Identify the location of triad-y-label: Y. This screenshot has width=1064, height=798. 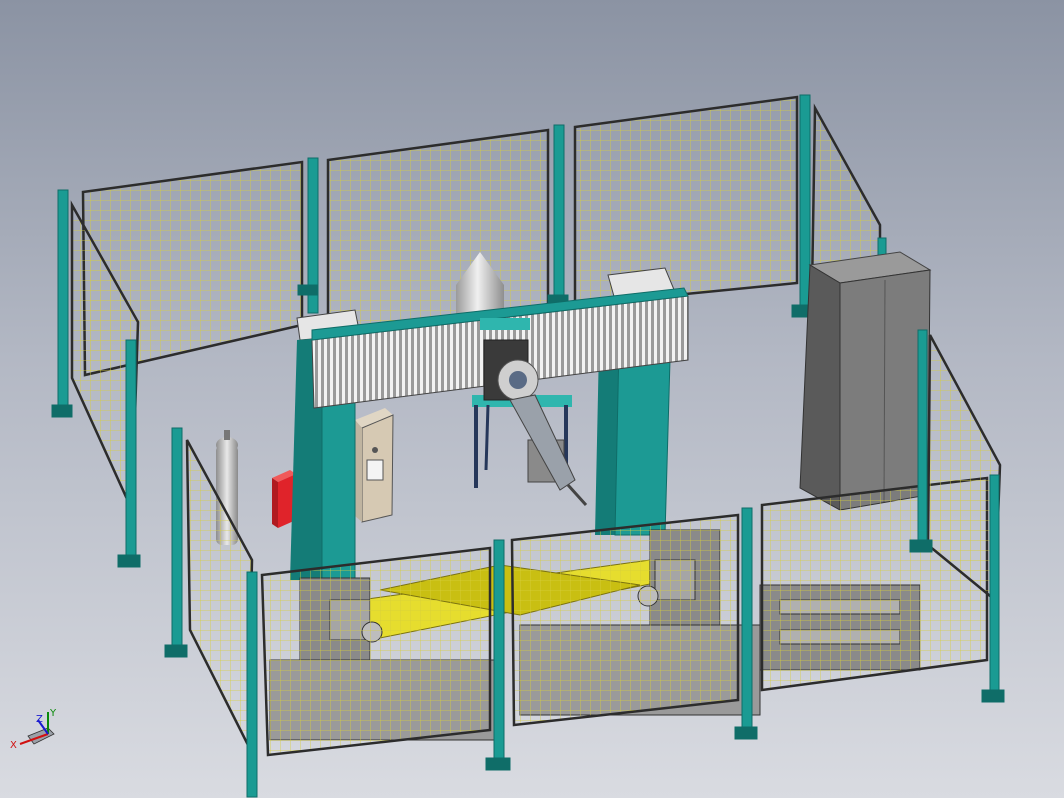
(53, 713).